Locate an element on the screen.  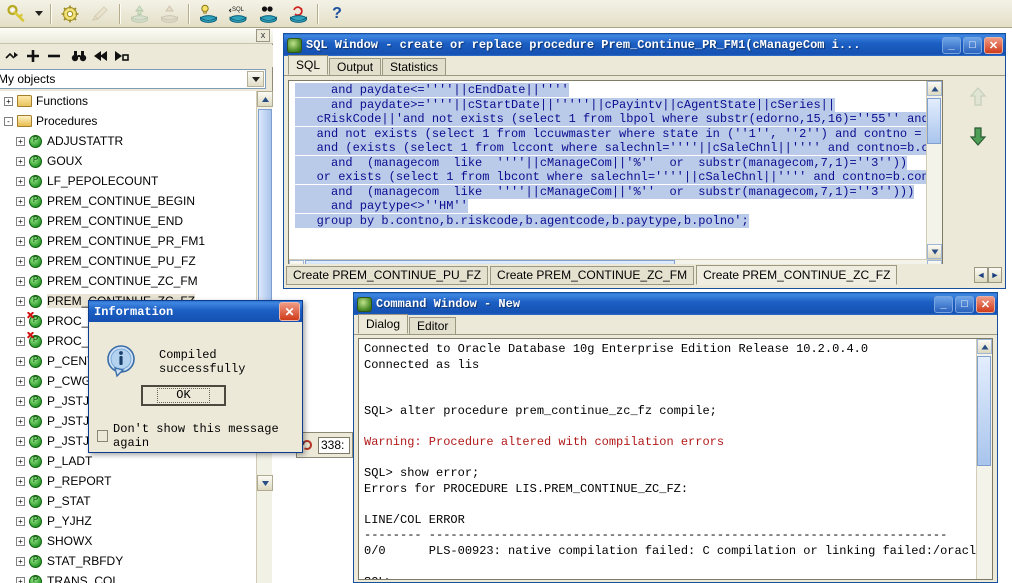
tree-item: + Functions is located at coordinates (136, 101).